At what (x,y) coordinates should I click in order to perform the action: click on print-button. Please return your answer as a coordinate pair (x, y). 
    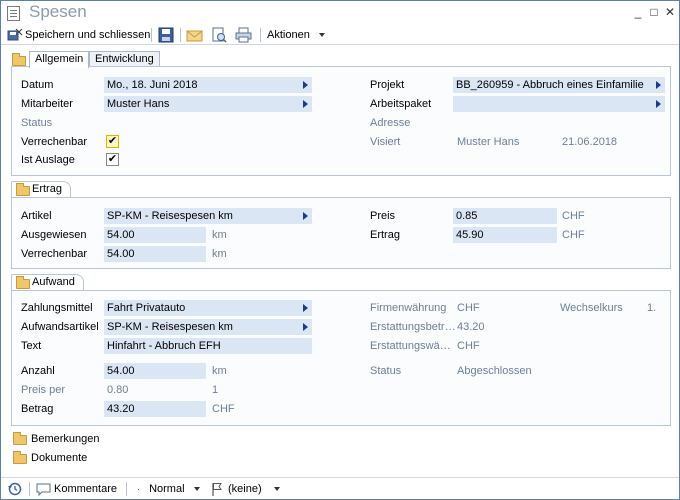
    Looking at the image, I should click on (244, 35).